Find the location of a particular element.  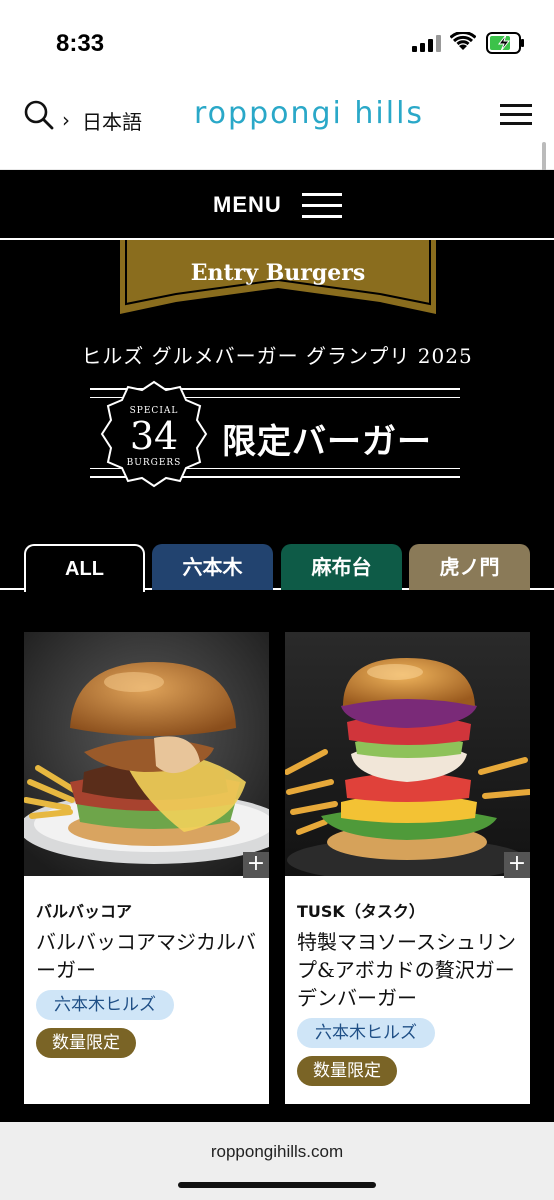

menu-lines-icon is located at coordinates (322, 206).